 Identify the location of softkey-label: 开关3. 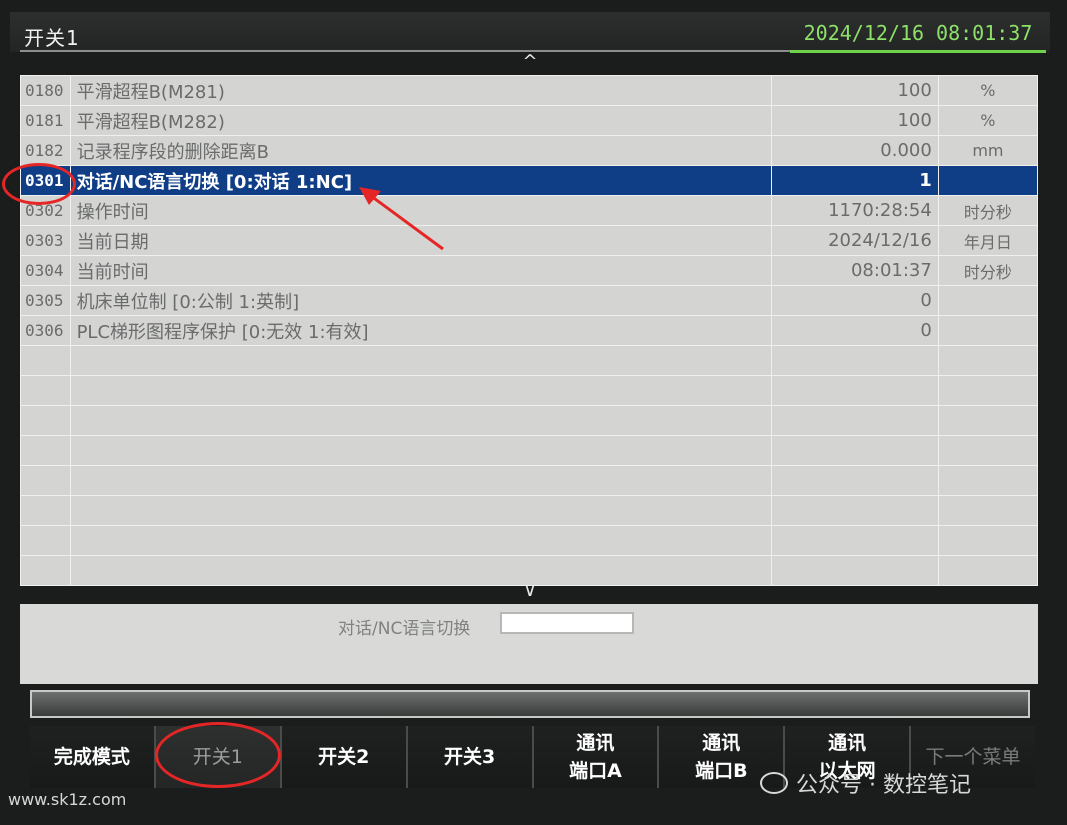
(469, 757).